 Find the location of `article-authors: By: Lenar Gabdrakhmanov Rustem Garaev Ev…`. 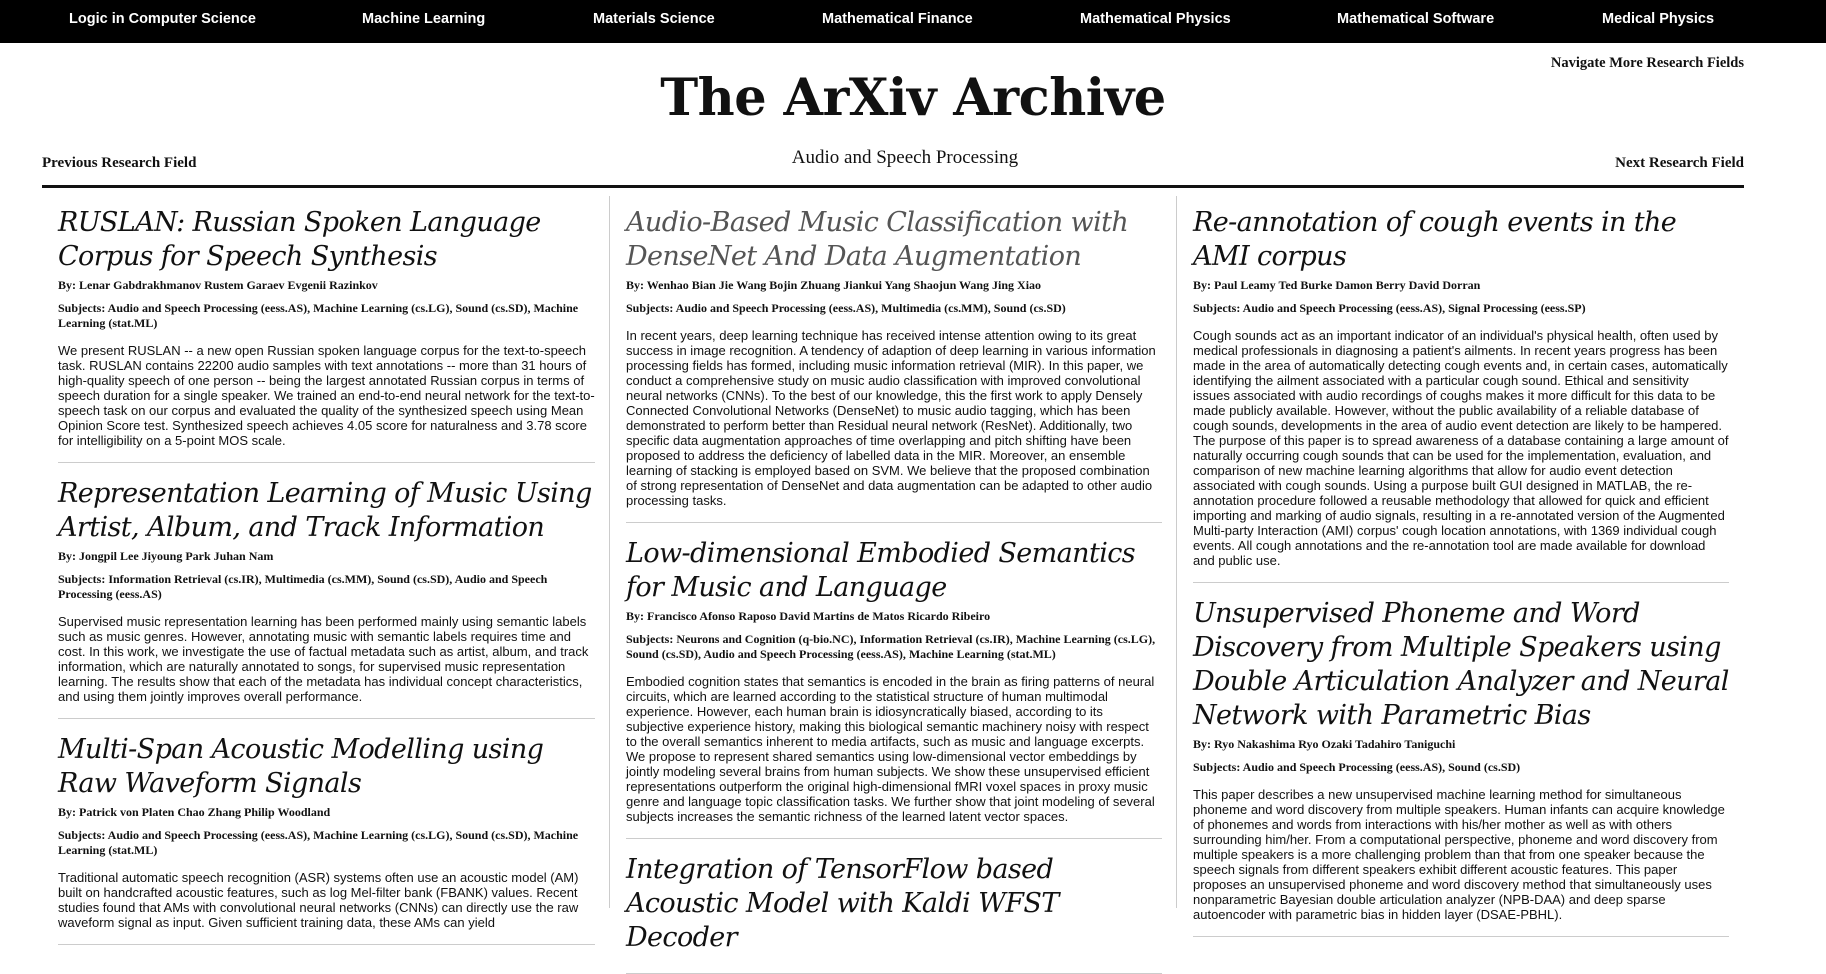

article-authors: By: Lenar Gabdrakhmanov Rustem Garaev Ev… is located at coordinates (218, 285).